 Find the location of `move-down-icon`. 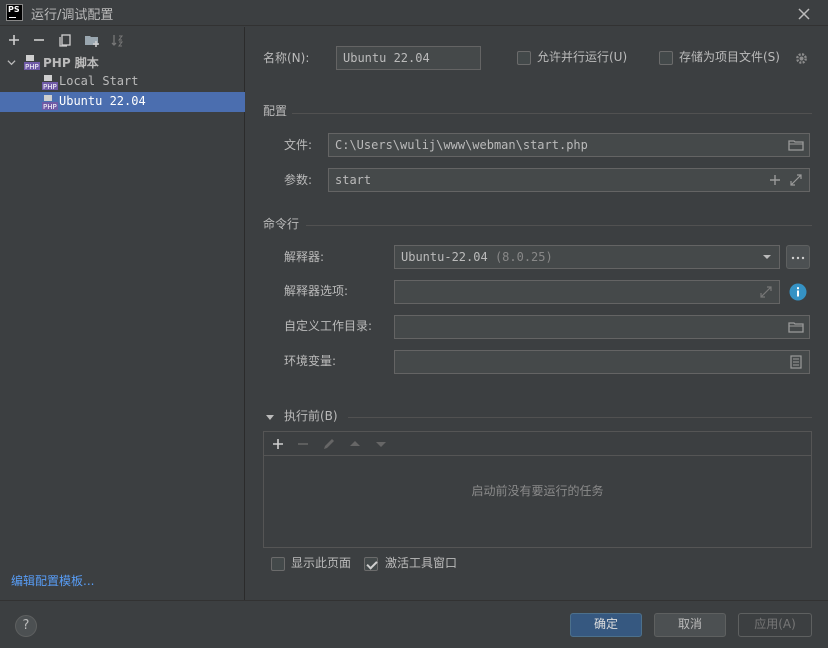

move-down-icon is located at coordinates (381, 444).